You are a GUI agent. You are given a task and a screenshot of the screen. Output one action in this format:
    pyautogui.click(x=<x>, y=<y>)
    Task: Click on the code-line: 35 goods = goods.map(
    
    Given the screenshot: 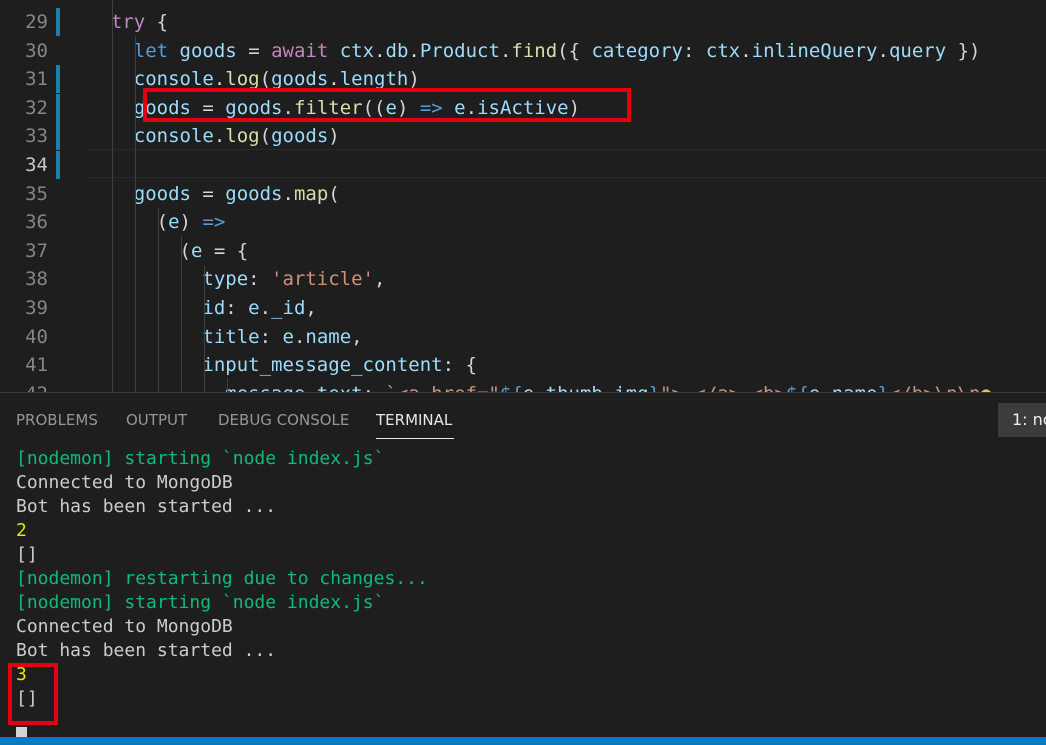 What is the action you would take?
    pyautogui.click(x=523, y=194)
    